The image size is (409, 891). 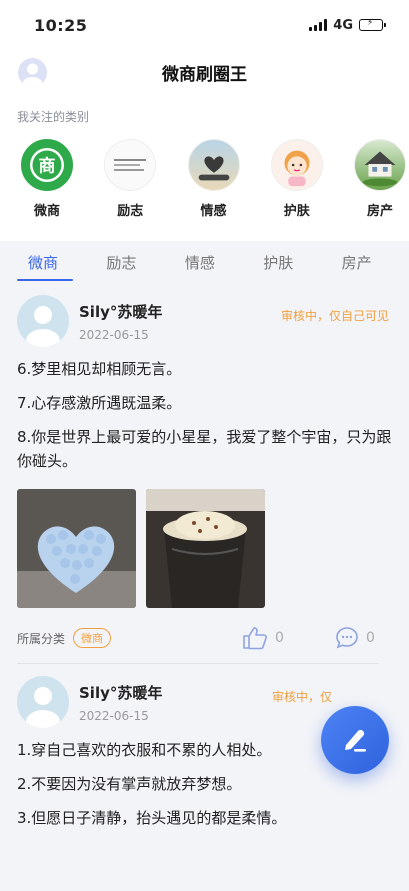 I want to click on post-image-balloon-heart, so click(x=76, y=548).